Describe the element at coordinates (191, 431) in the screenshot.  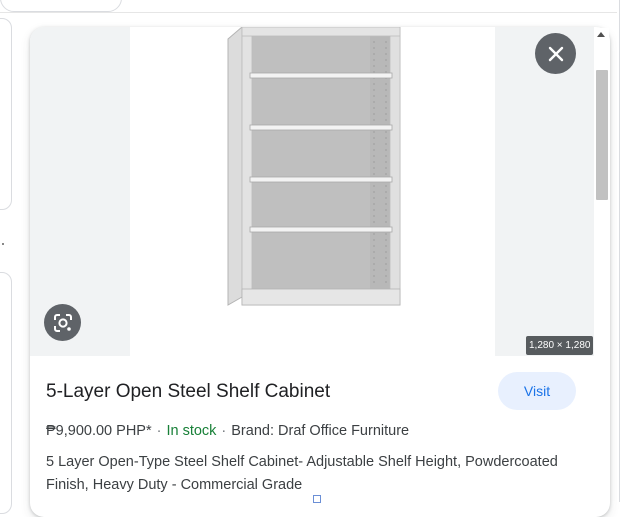
I see `stock-status: In stock` at that location.